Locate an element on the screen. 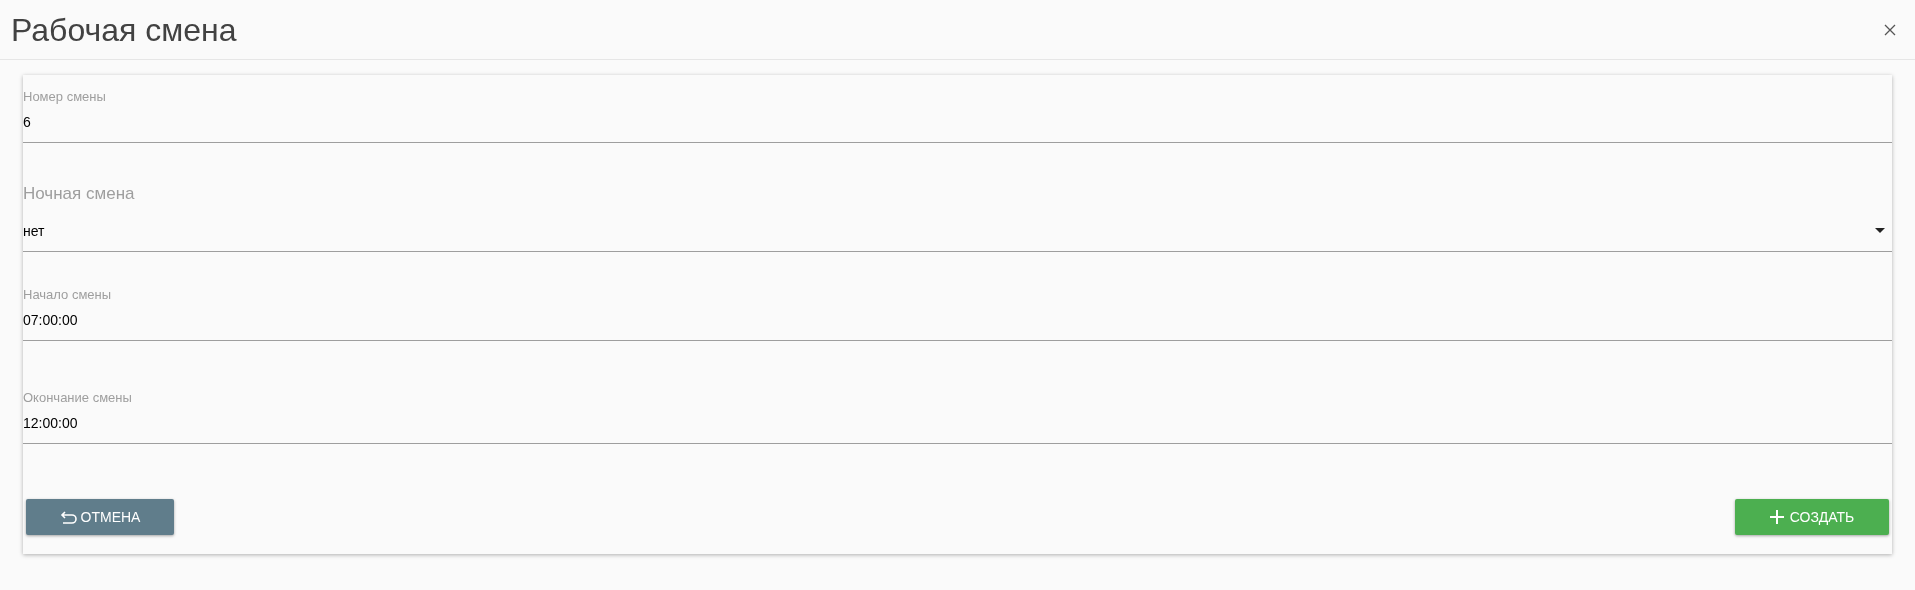  input-field: Номер смены 6 is located at coordinates (957, 116).